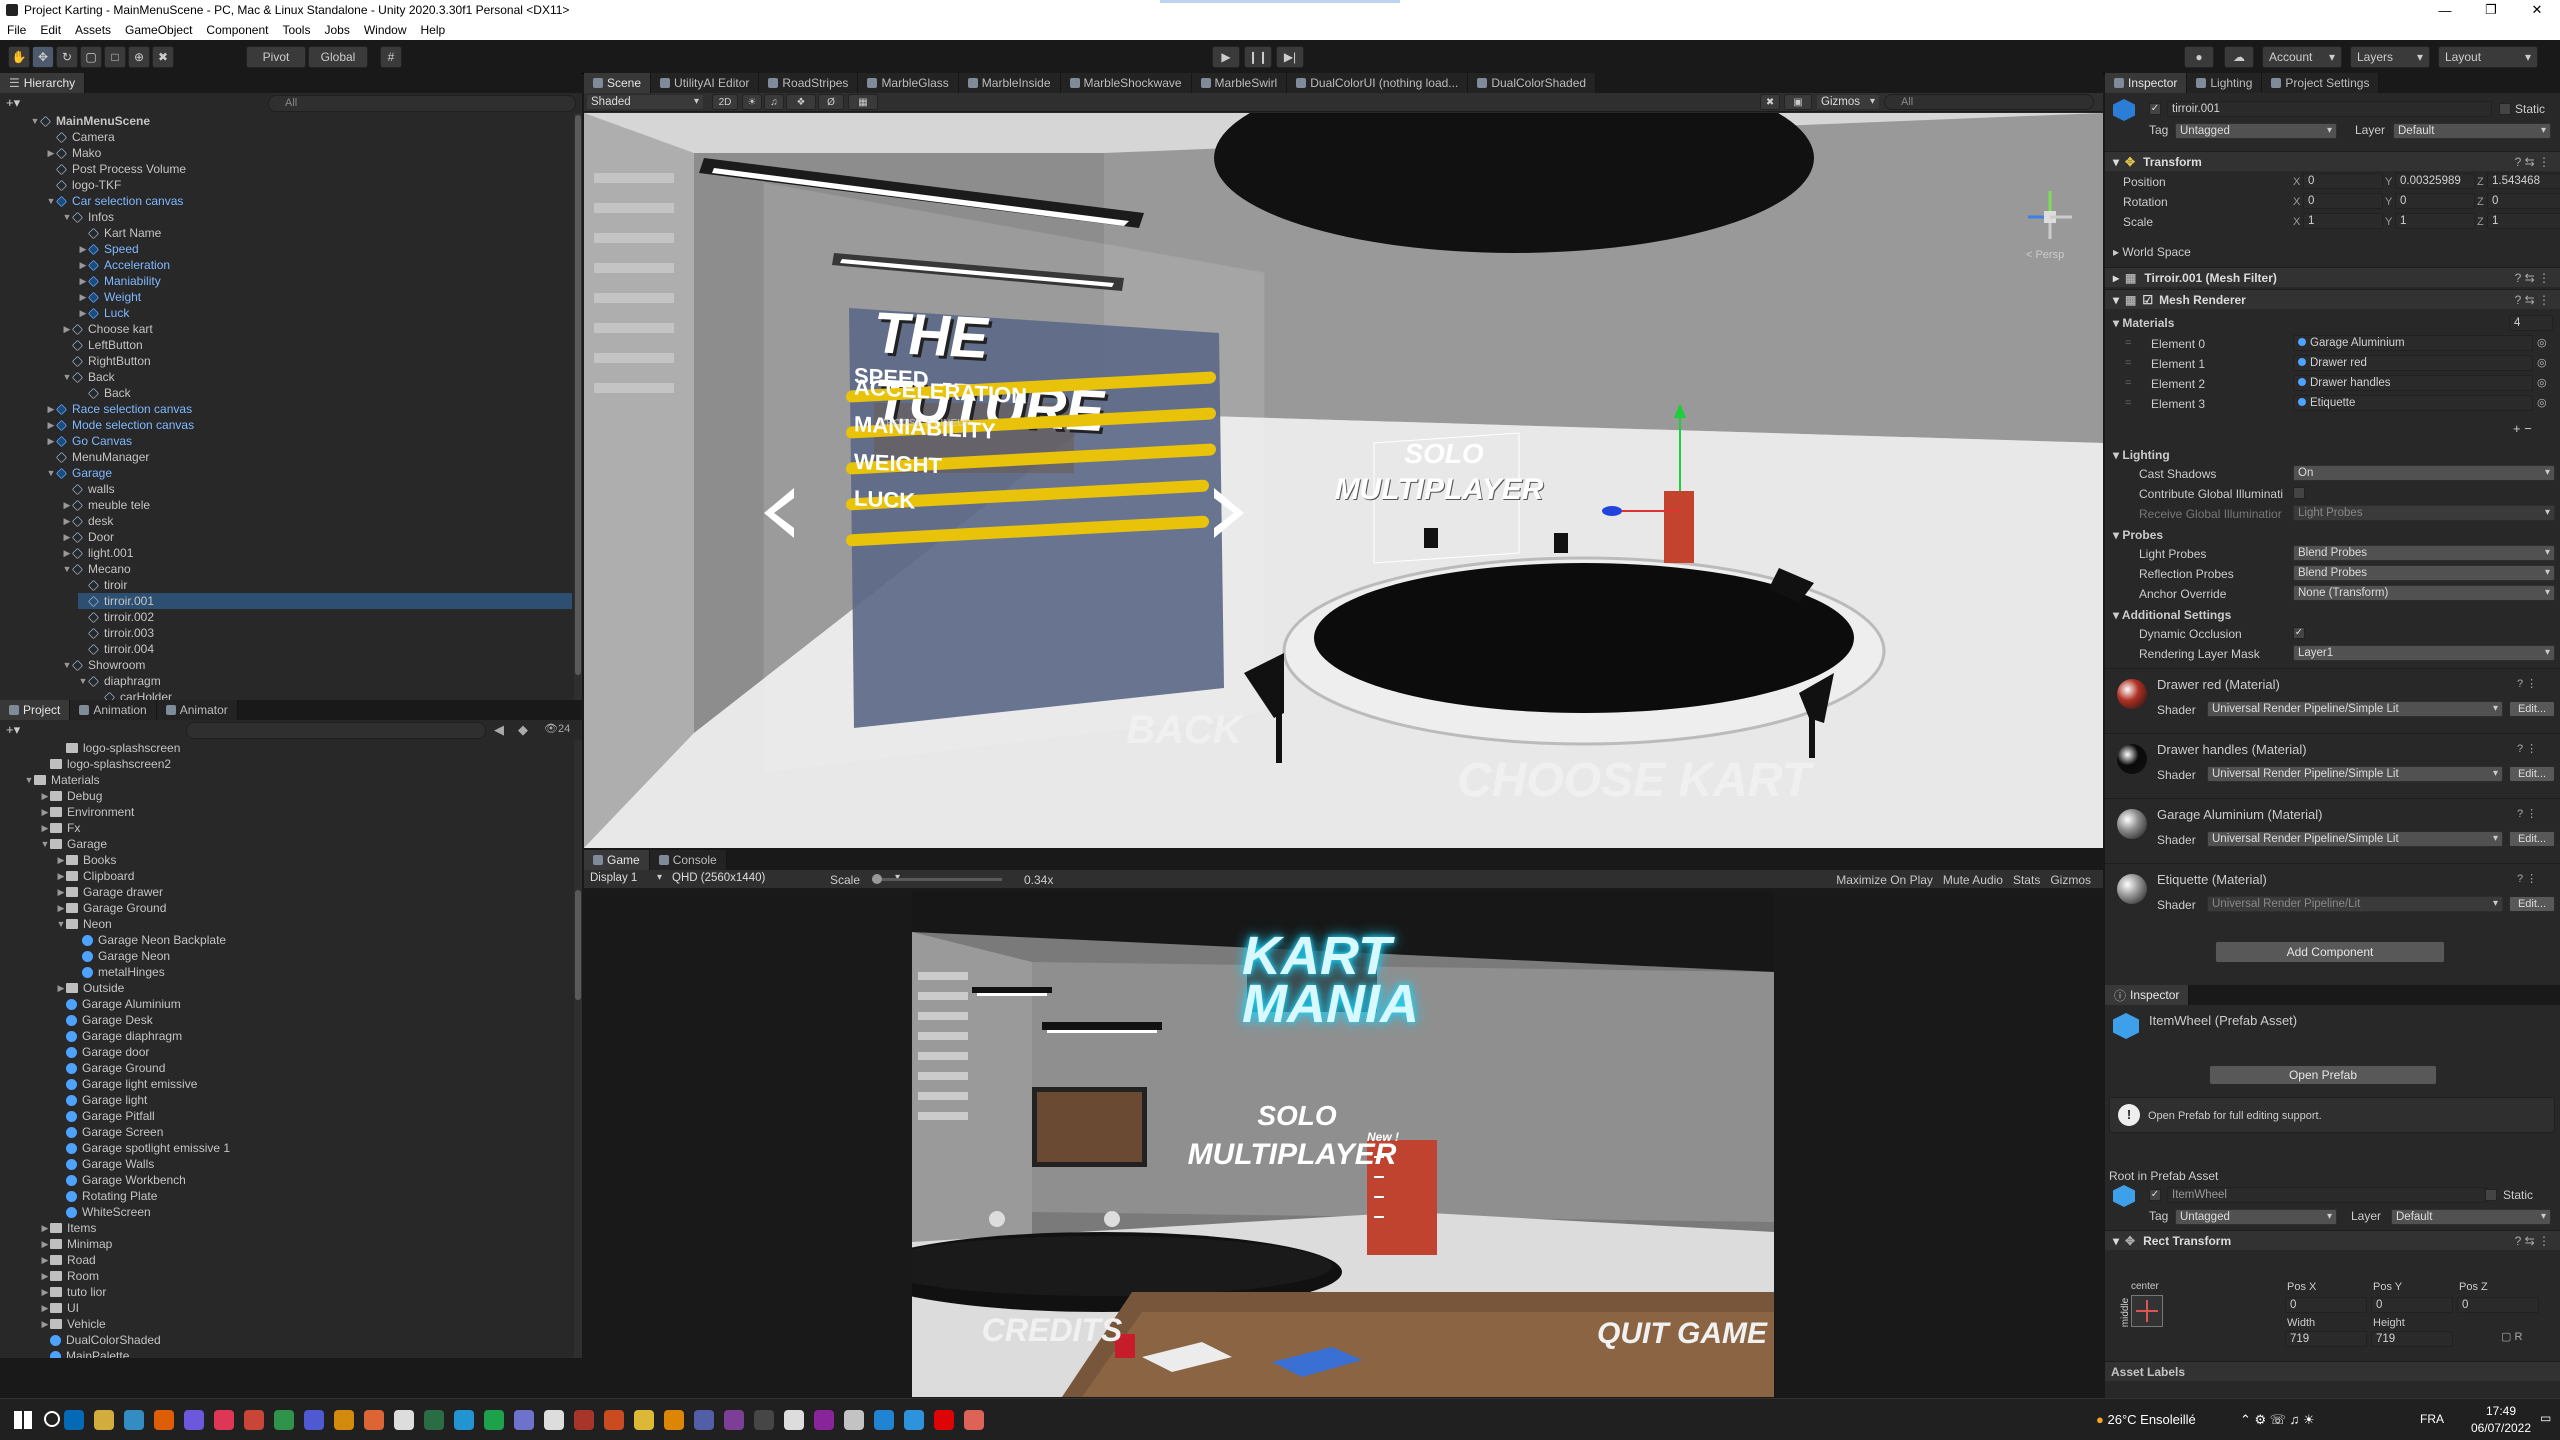 The height and width of the screenshot is (1440, 2560). I want to click on element-field: Drawer handles, so click(2413, 383).